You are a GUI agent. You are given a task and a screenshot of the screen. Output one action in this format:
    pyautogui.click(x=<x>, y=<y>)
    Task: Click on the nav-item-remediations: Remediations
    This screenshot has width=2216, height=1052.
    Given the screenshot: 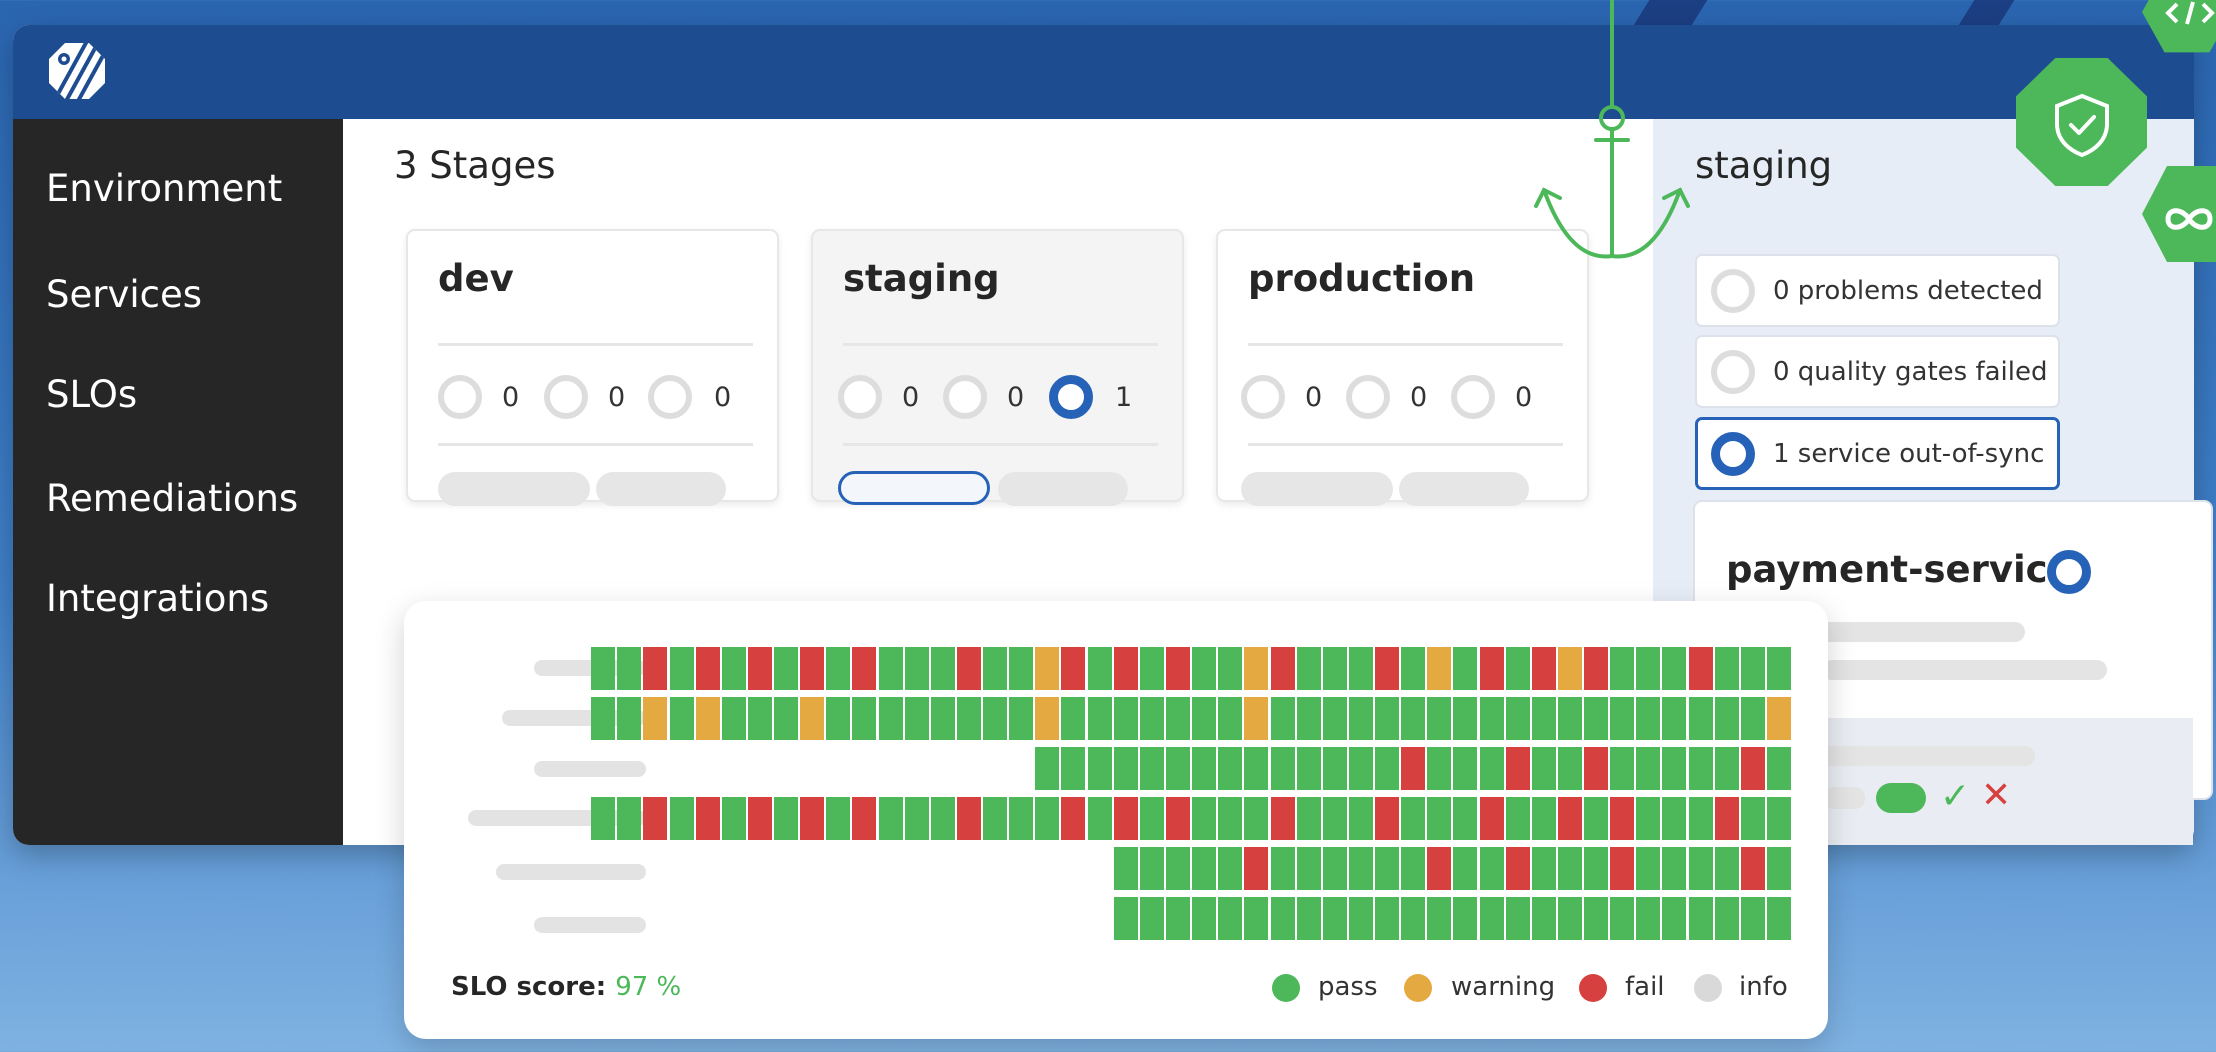 What is the action you would take?
    pyautogui.click(x=172, y=498)
    